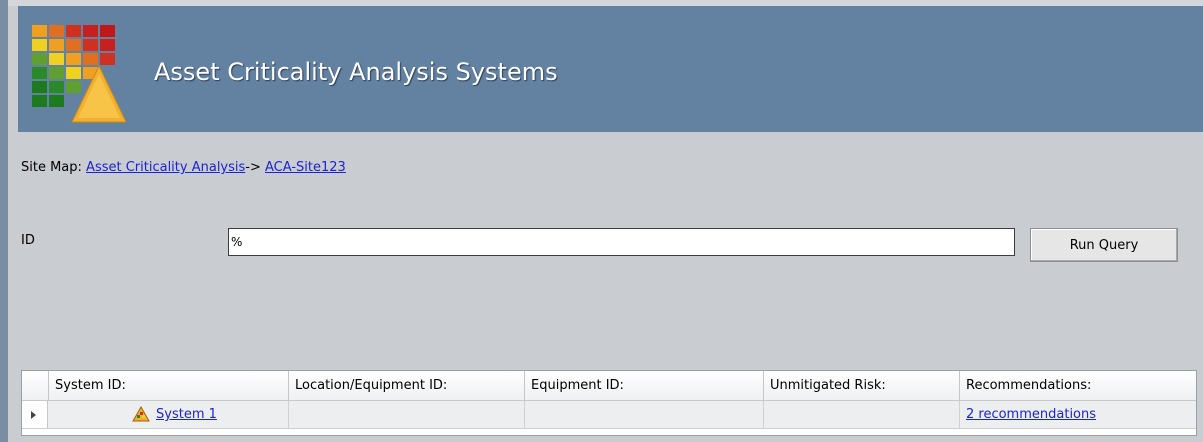  What do you see at coordinates (406, 414) in the screenshot?
I see `cell-location-equipment-id` at bounding box center [406, 414].